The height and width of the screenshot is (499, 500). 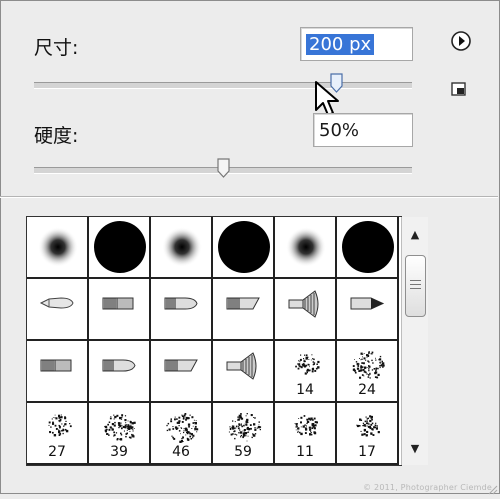 I want to click on scroll-down-icon: ▼, so click(x=415, y=449).